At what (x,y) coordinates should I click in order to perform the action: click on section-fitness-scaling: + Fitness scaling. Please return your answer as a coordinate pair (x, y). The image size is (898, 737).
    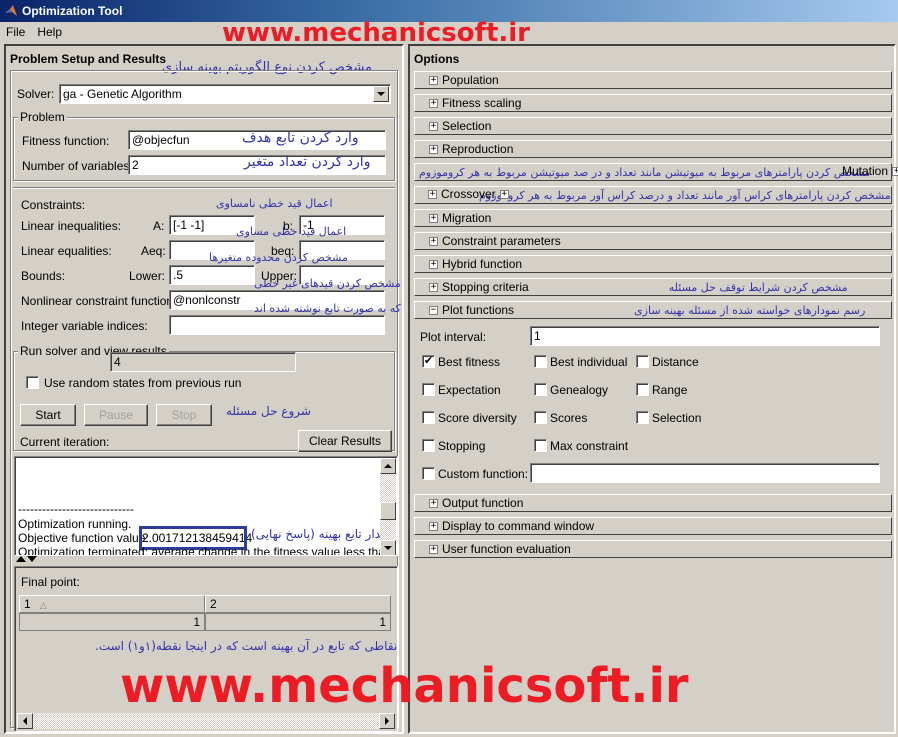
    Looking at the image, I should click on (653, 103).